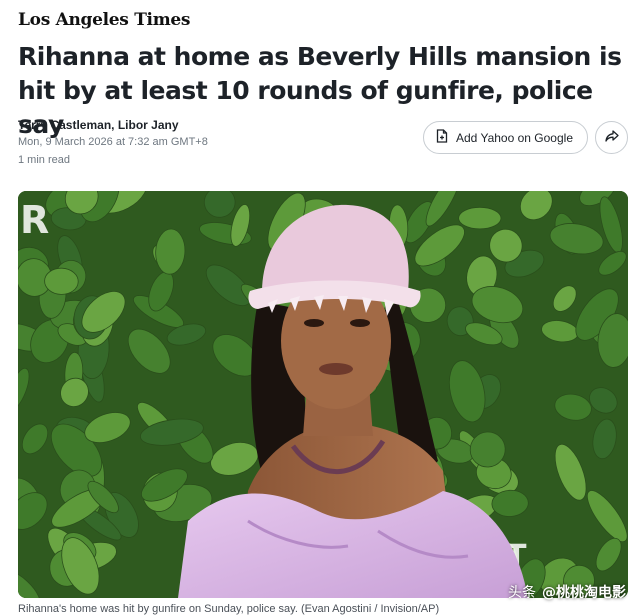  What do you see at coordinates (514, 137) in the screenshot?
I see `add-yahoo-on-google-label: Add Yahoo on Google` at bounding box center [514, 137].